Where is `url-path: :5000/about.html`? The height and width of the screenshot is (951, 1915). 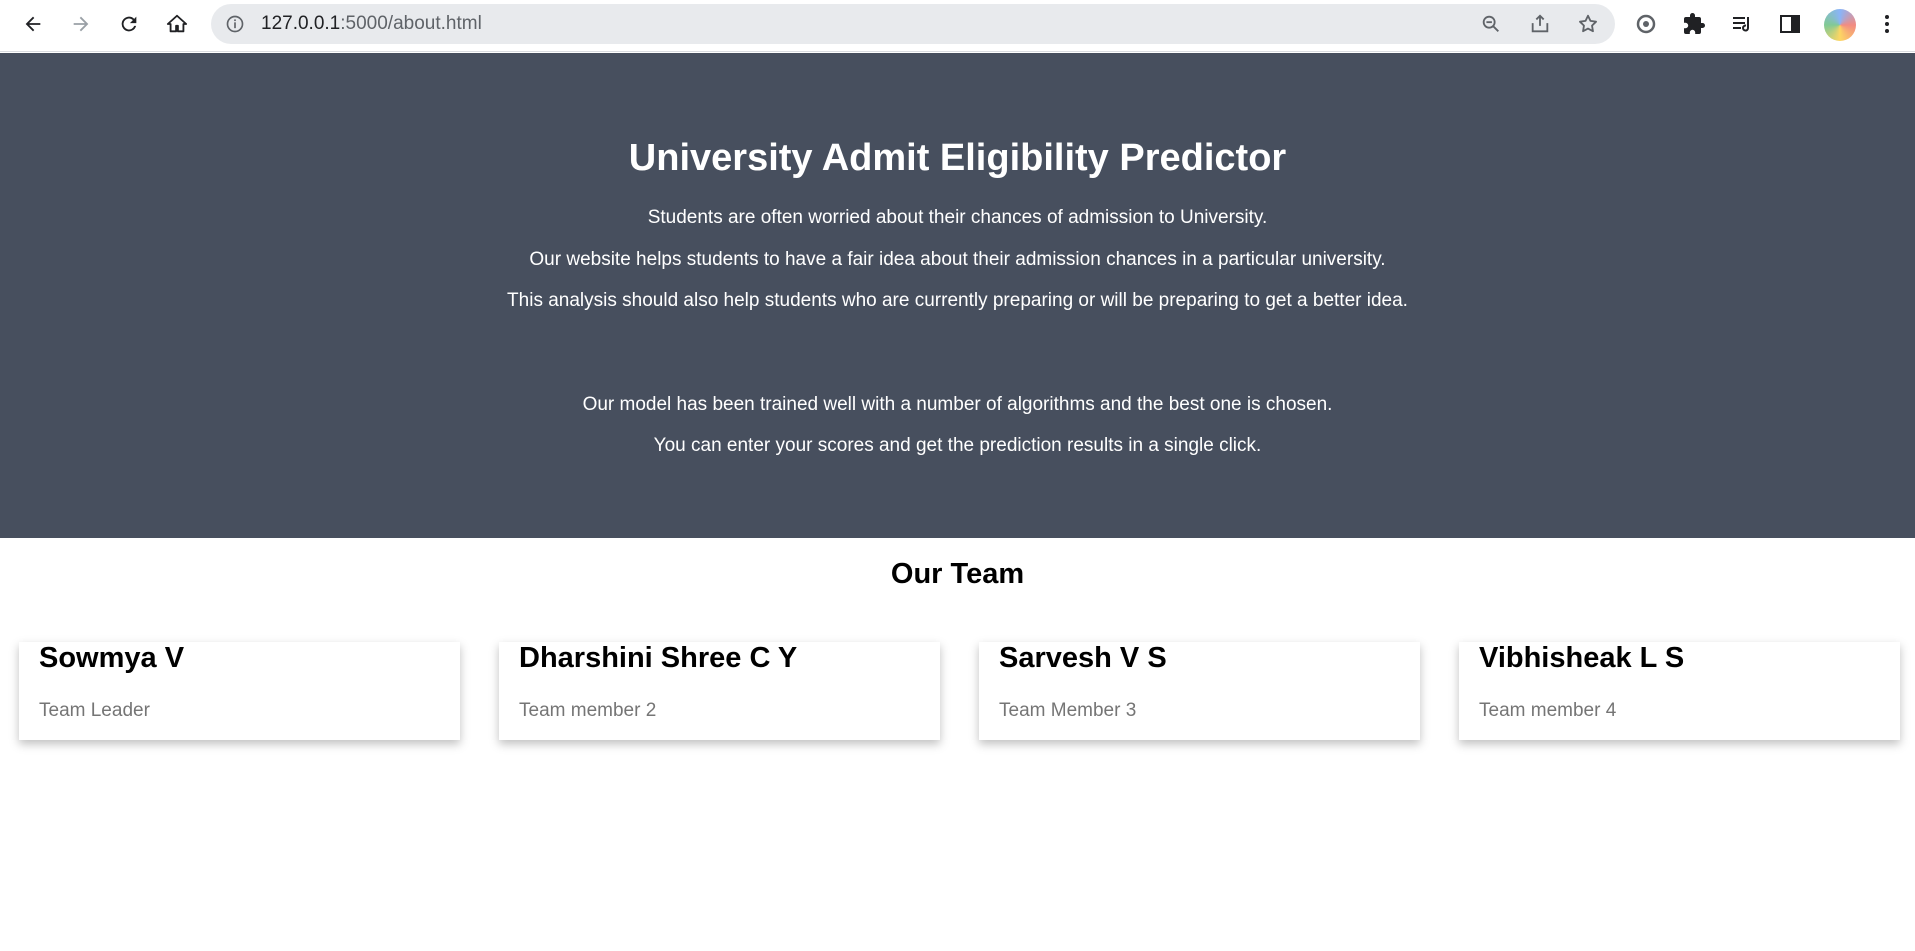 url-path: :5000/about.html is located at coordinates (411, 23).